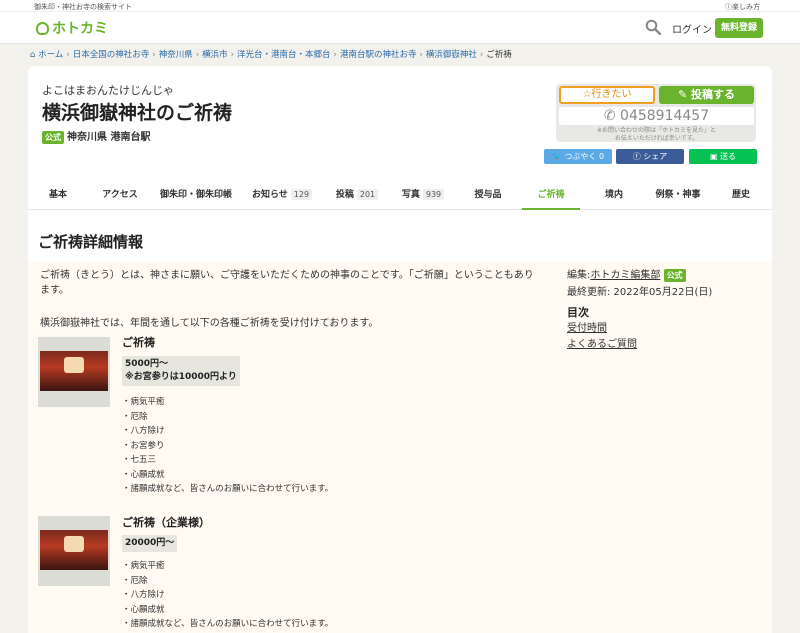  I want to click on section-title: ご祈祷詳細情報, so click(91, 242).